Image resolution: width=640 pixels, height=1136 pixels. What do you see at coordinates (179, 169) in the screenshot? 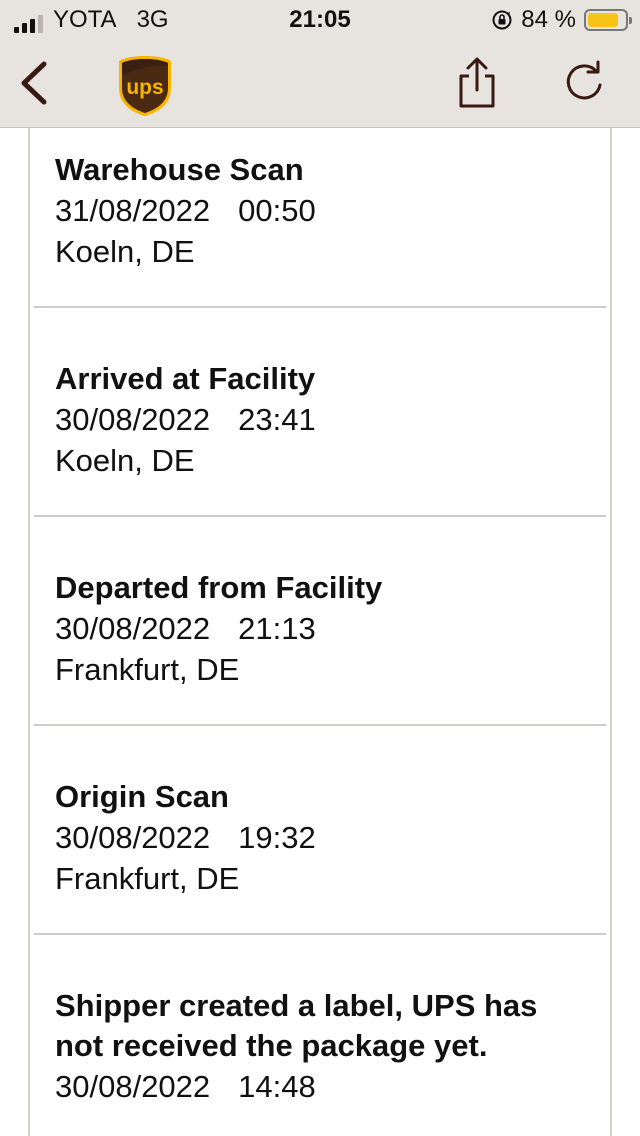
I see `event-status: Warehouse Scan` at bounding box center [179, 169].